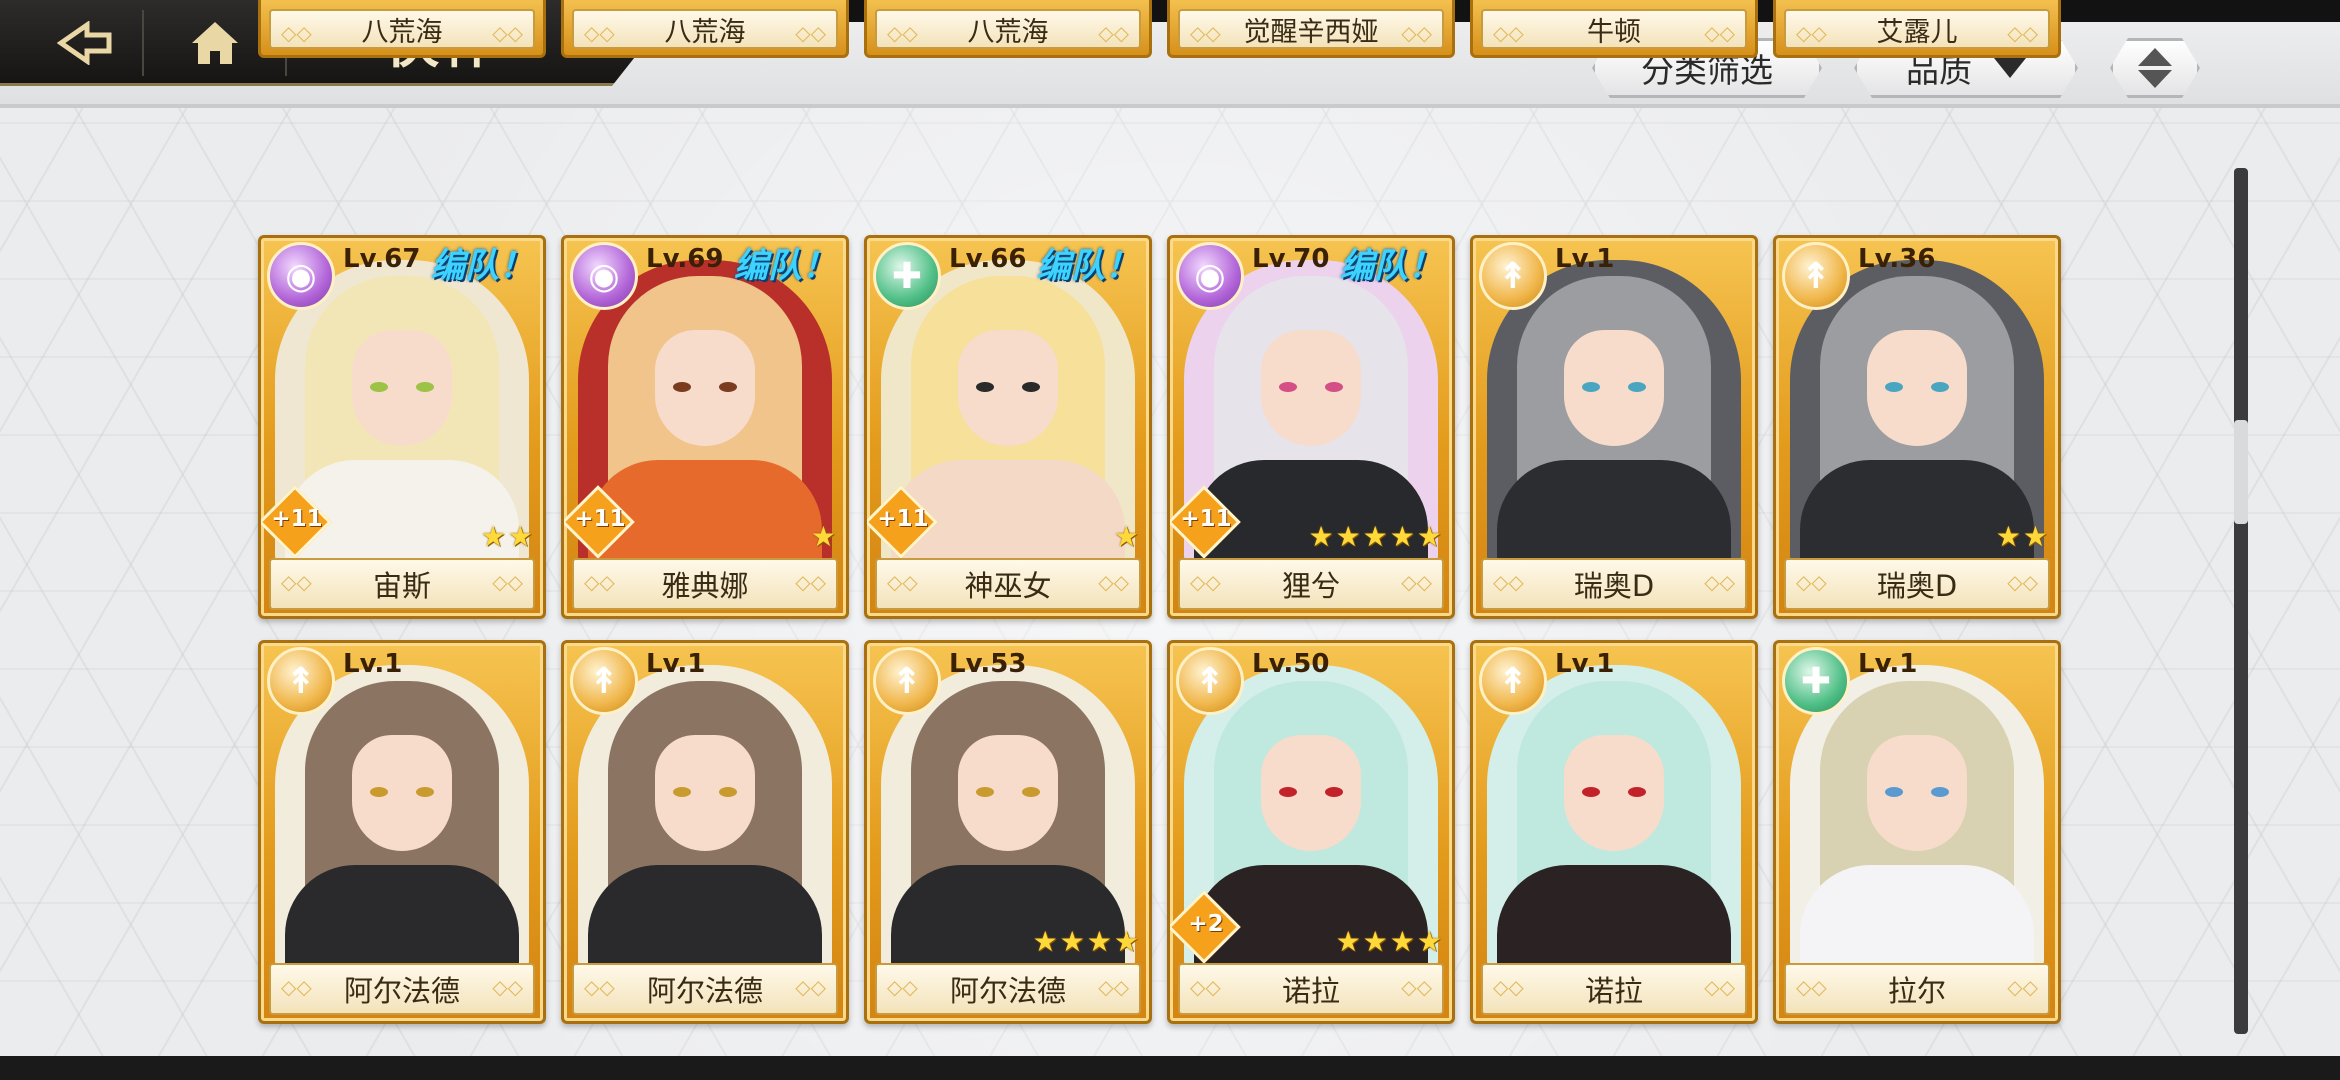 Image resolution: width=2340 pixels, height=1080 pixels. I want to click on partner-level: Lv.70, so click(1291, 259).